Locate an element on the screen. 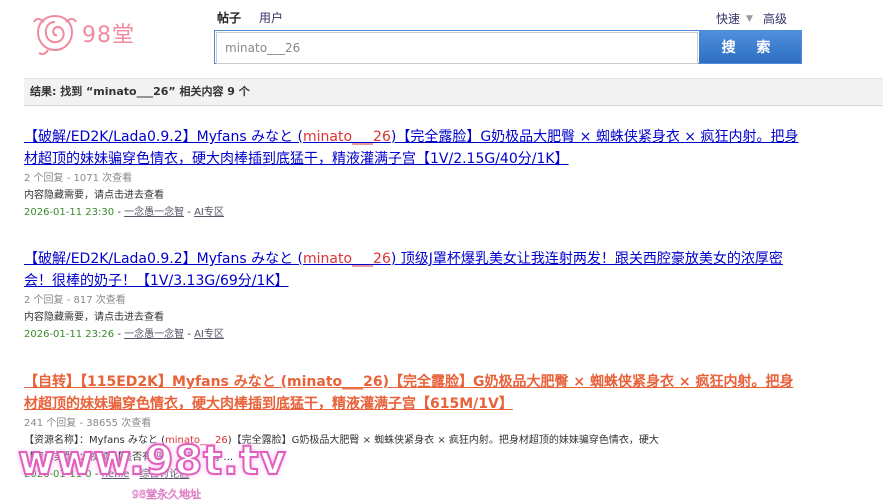 Image resolution: width=883 pixels, height=502 pixels. excerpt-highlight: minato___26 is located at coordinates (196, 440).